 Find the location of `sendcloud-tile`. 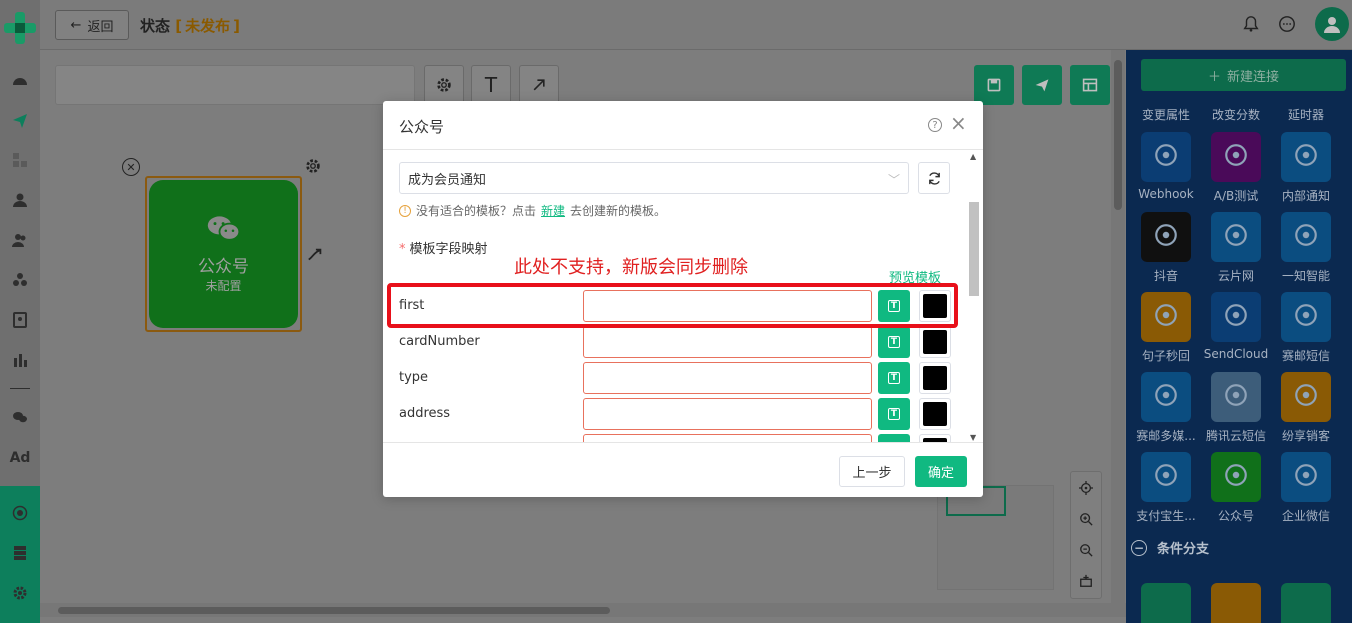

sendcloud-tile is located at coordinates (1236, 317).